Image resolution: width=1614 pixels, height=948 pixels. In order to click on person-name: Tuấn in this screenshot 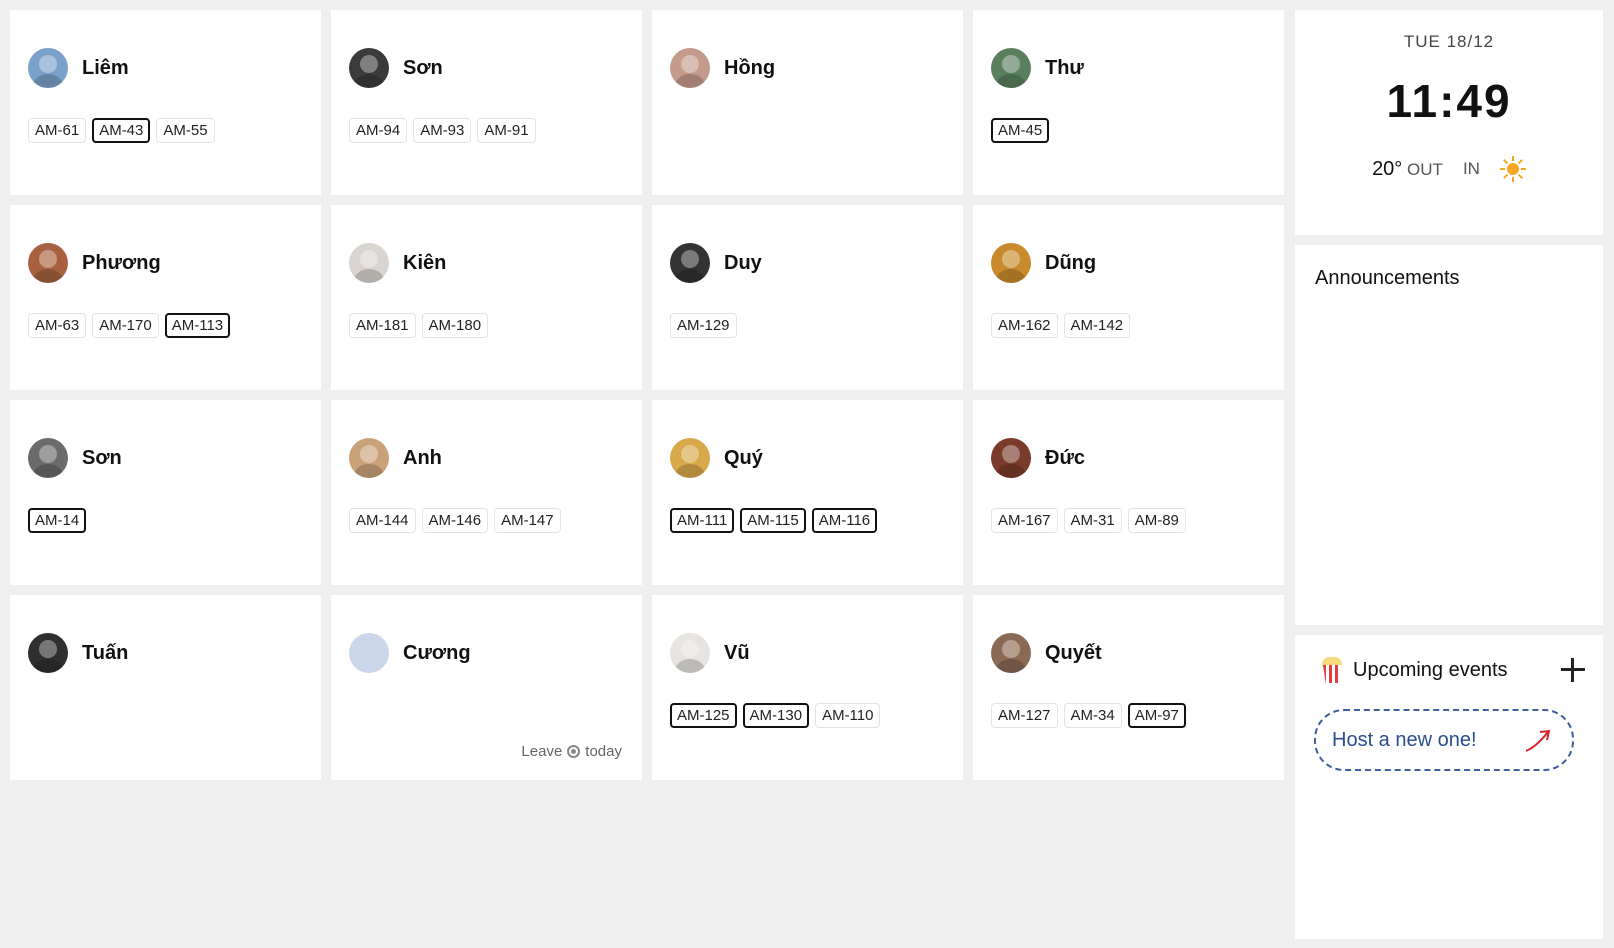, I will do `click(105, 652)`.